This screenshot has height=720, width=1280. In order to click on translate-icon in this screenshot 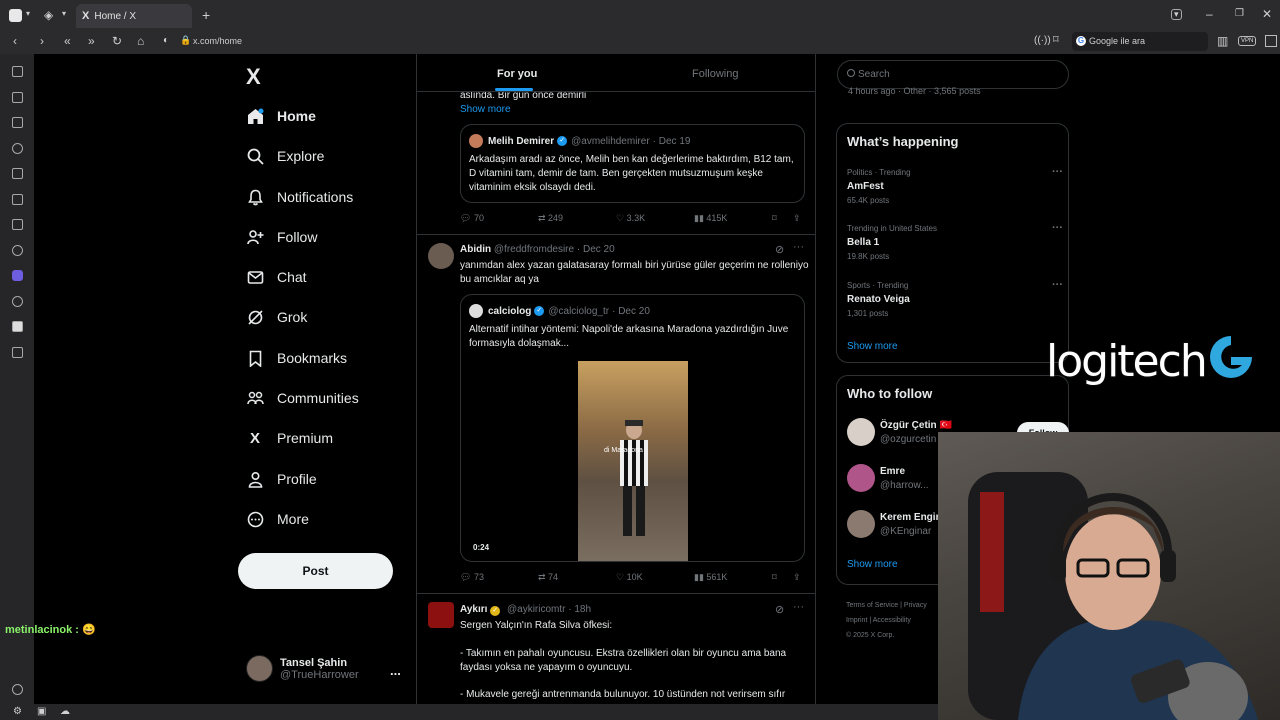, I will do `click(17, 224)`.